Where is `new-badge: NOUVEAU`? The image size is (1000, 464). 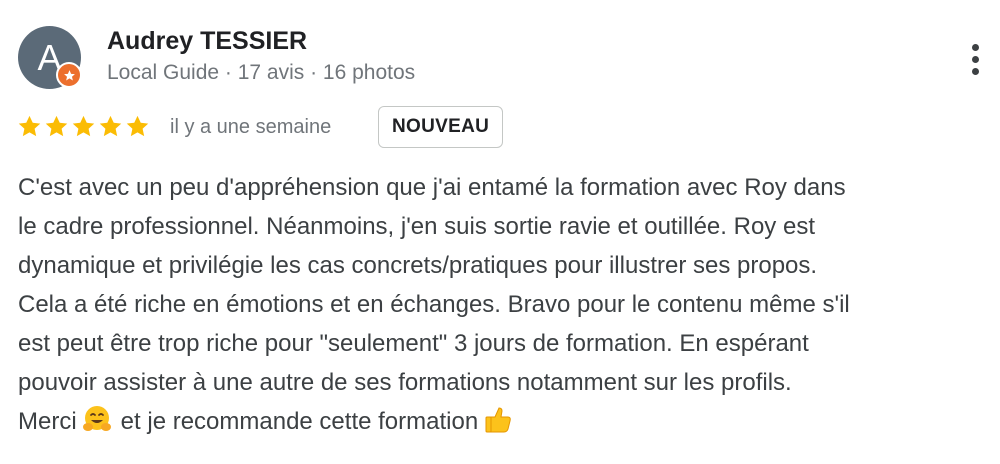
new-badge: NOUVEAU is located at coordinates (441, 127).